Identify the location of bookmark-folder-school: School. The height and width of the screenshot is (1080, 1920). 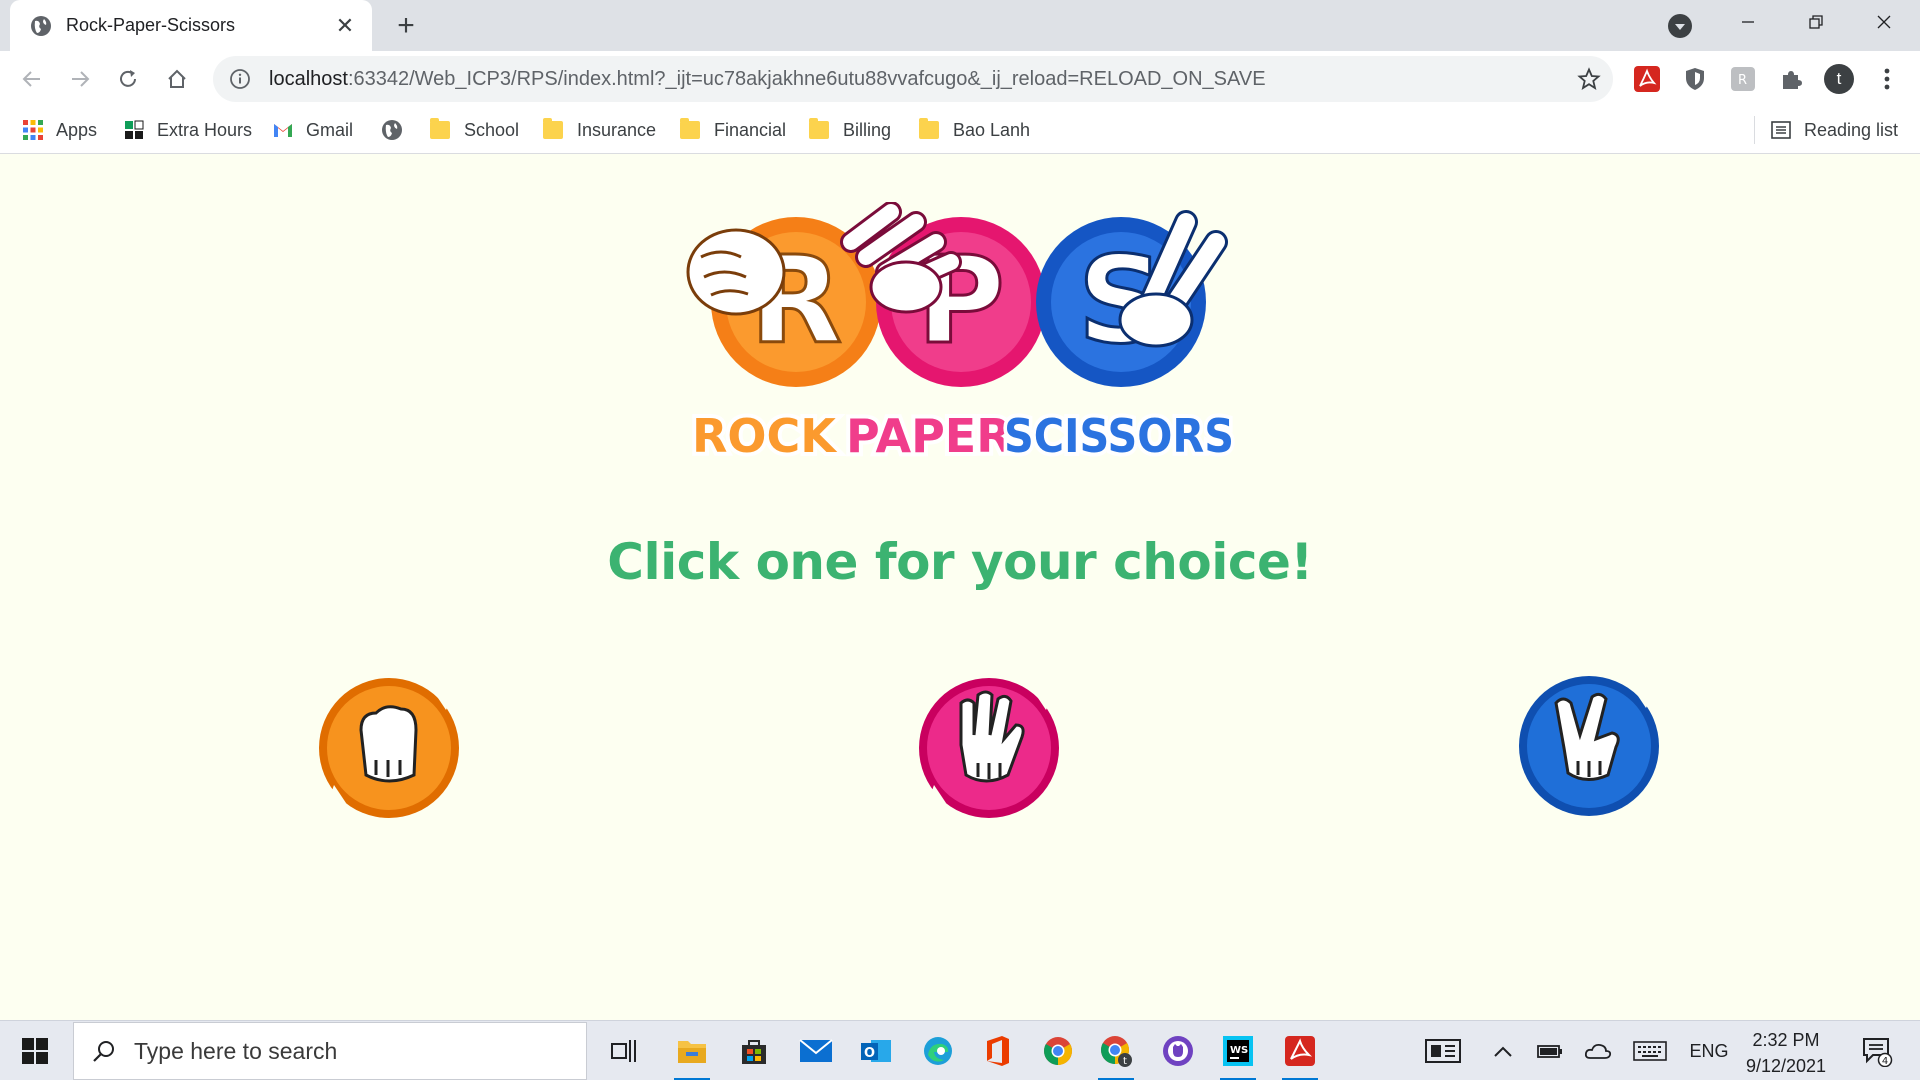
(474, 130).